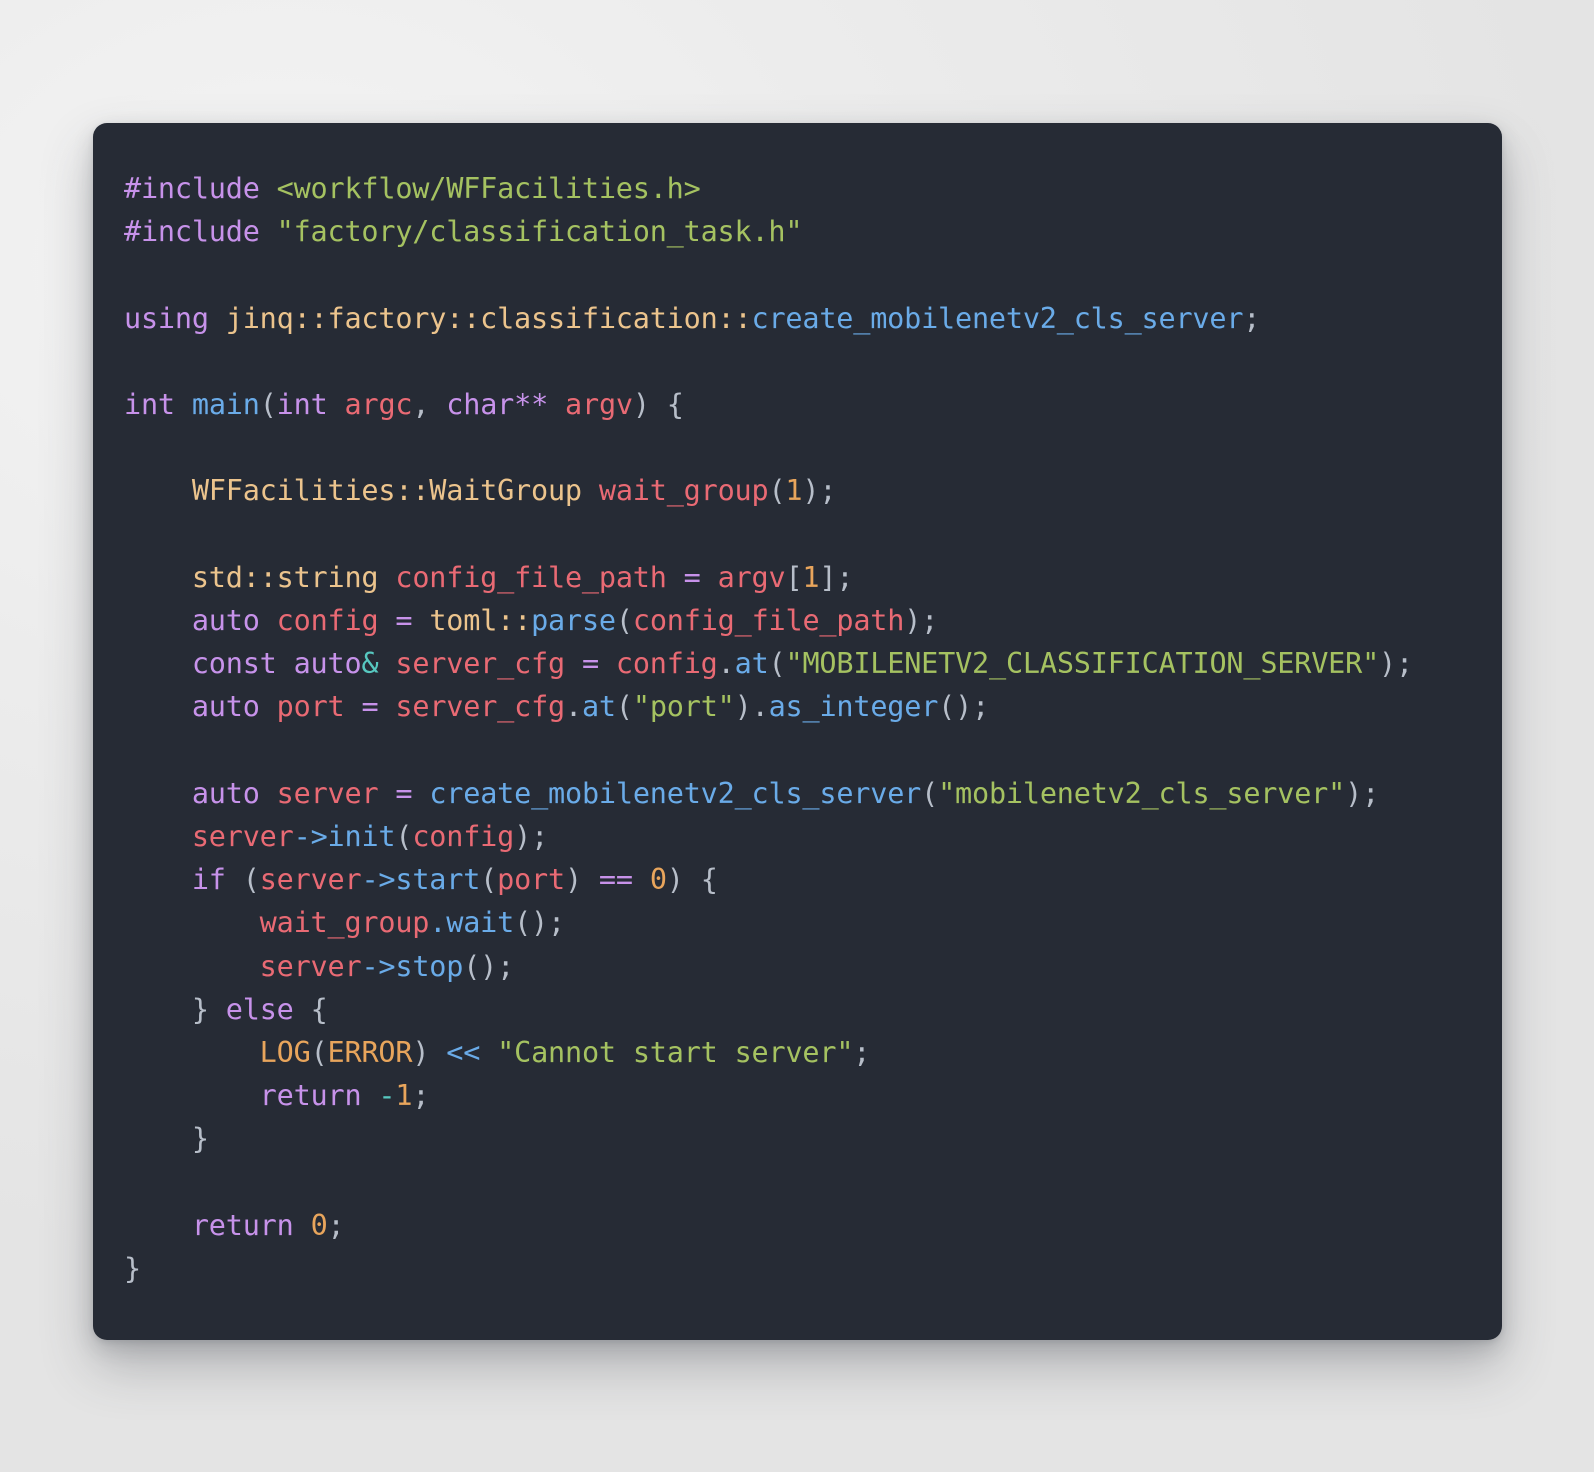 This screenshot has width=1594, height=1472. Describe the element at coordinates (615, 880) in the screenshot. I see `operator-equality: ==` at that location.